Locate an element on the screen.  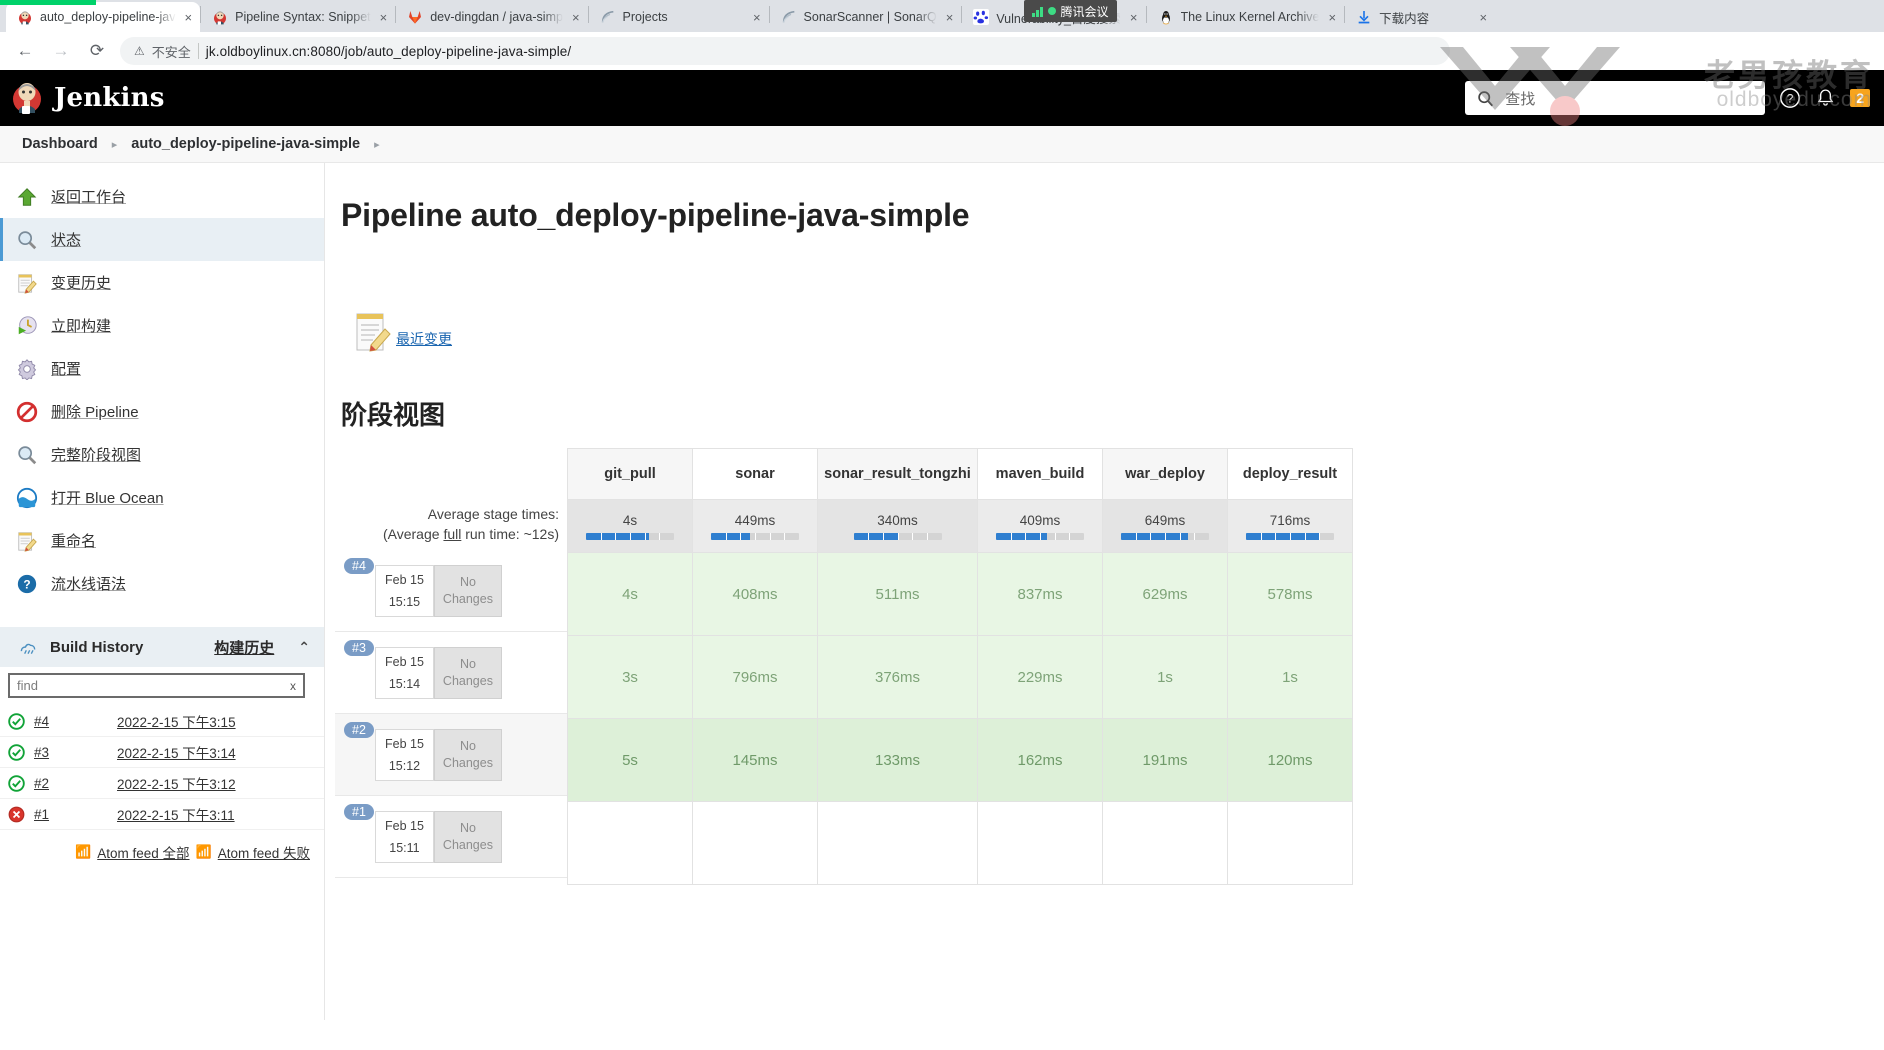
stage-run-cell: 4s is located at coordinates (630, 594).